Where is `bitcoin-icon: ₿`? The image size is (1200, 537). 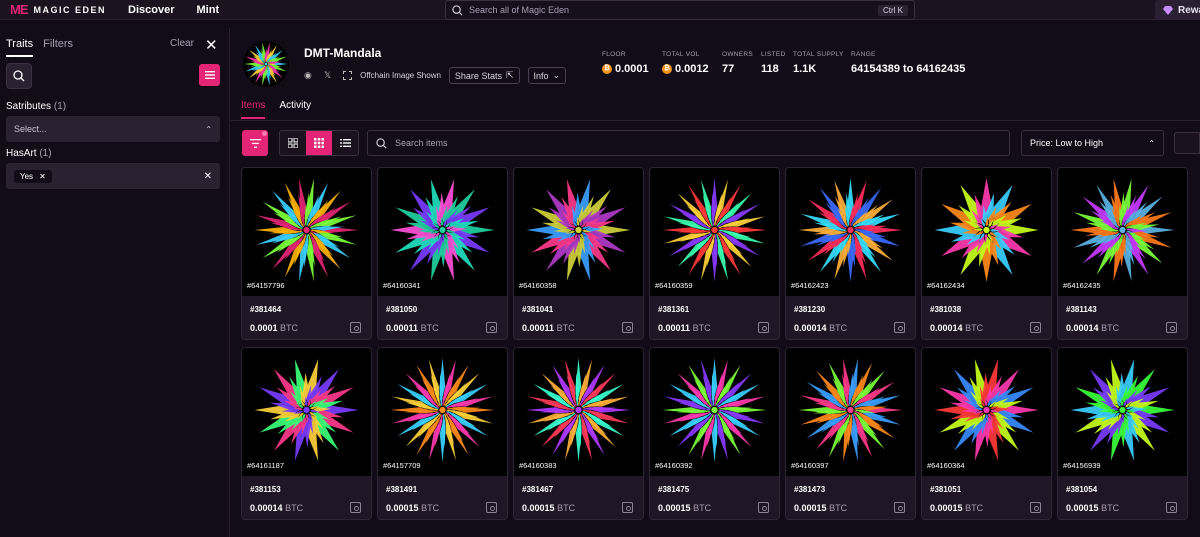
bitcoin-icon: ₿ is located at coordinates (667, 69).